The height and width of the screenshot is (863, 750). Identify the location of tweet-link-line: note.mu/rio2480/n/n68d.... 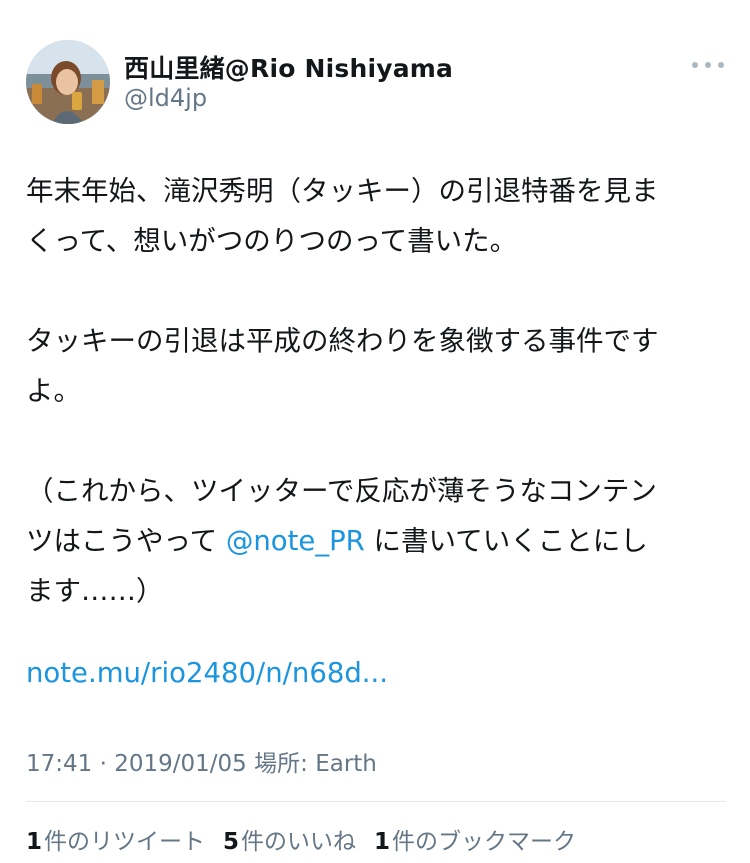
(207, 673).